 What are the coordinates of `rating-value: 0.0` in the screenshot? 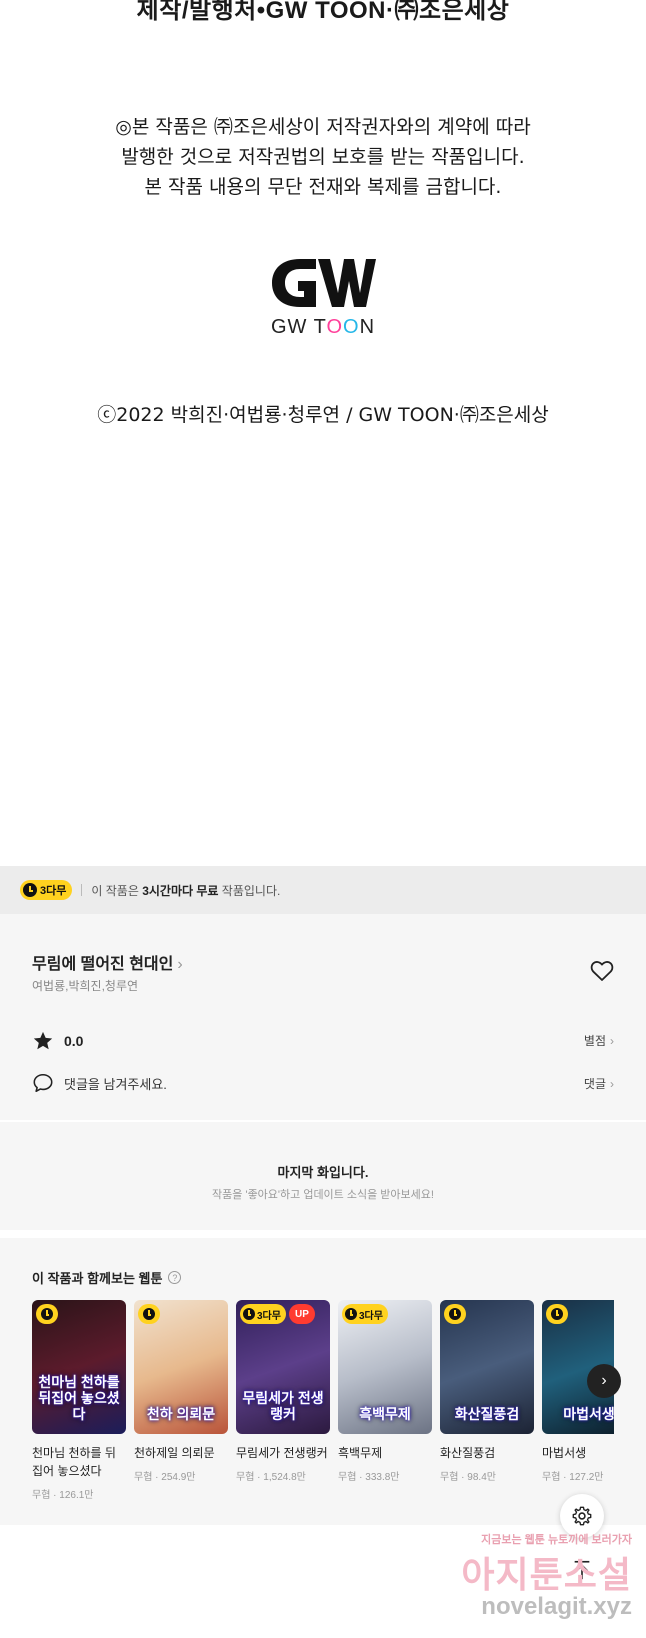 It's located at (74, 1041).